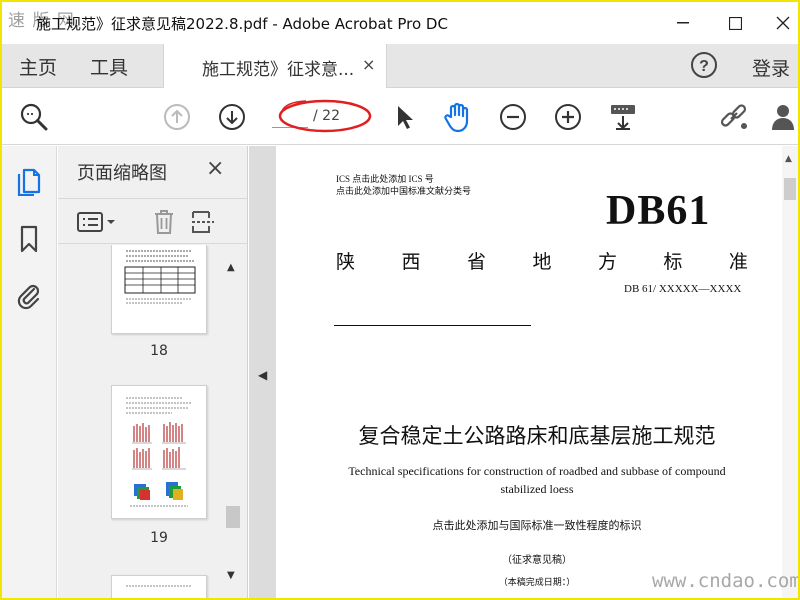 The width and height of the screenshot is (800, 600). I want to click on consistency-note: 点击此处添加与国际标准一致性程度的标识, so click(537, 525).